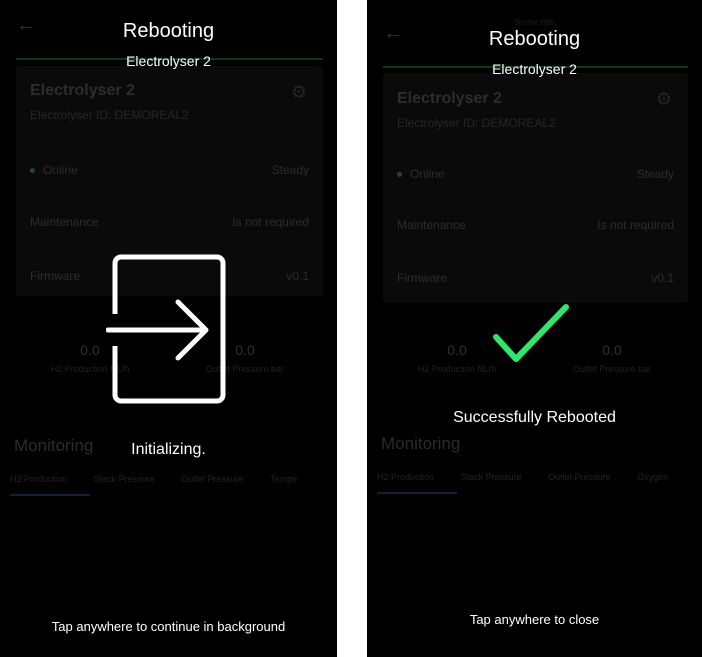 The height and width of the screenshot is (657, 702). What do you see at coordinates (653, 477) in the screenshot?
I see `tab-oxygen: Oxygen` at bounding box center [653, 477].